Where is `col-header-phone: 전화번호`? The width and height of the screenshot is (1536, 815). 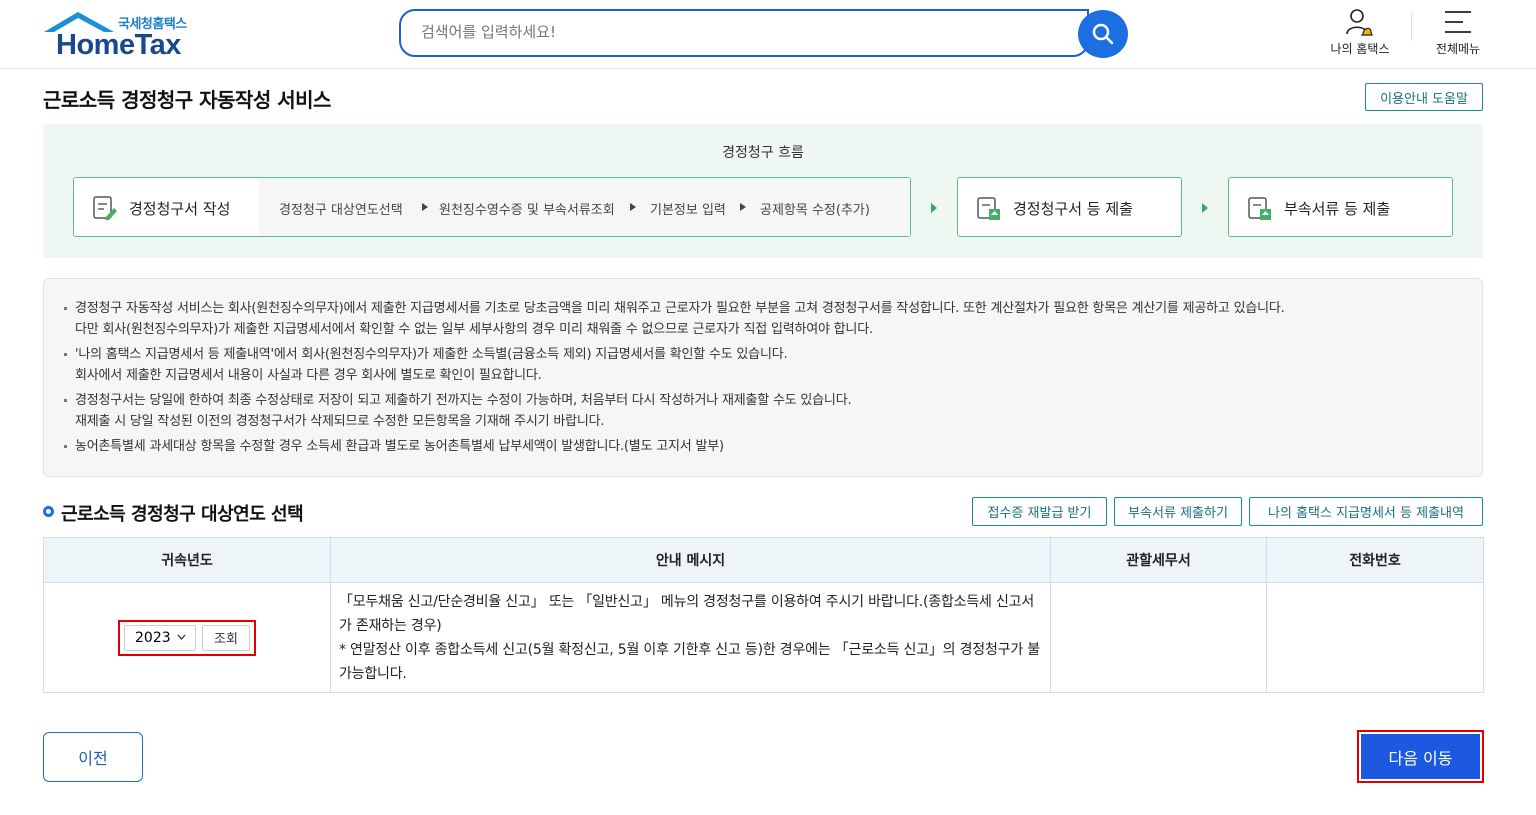 col-header-phone: 전화번호 is located at coordinates (1375, 560).